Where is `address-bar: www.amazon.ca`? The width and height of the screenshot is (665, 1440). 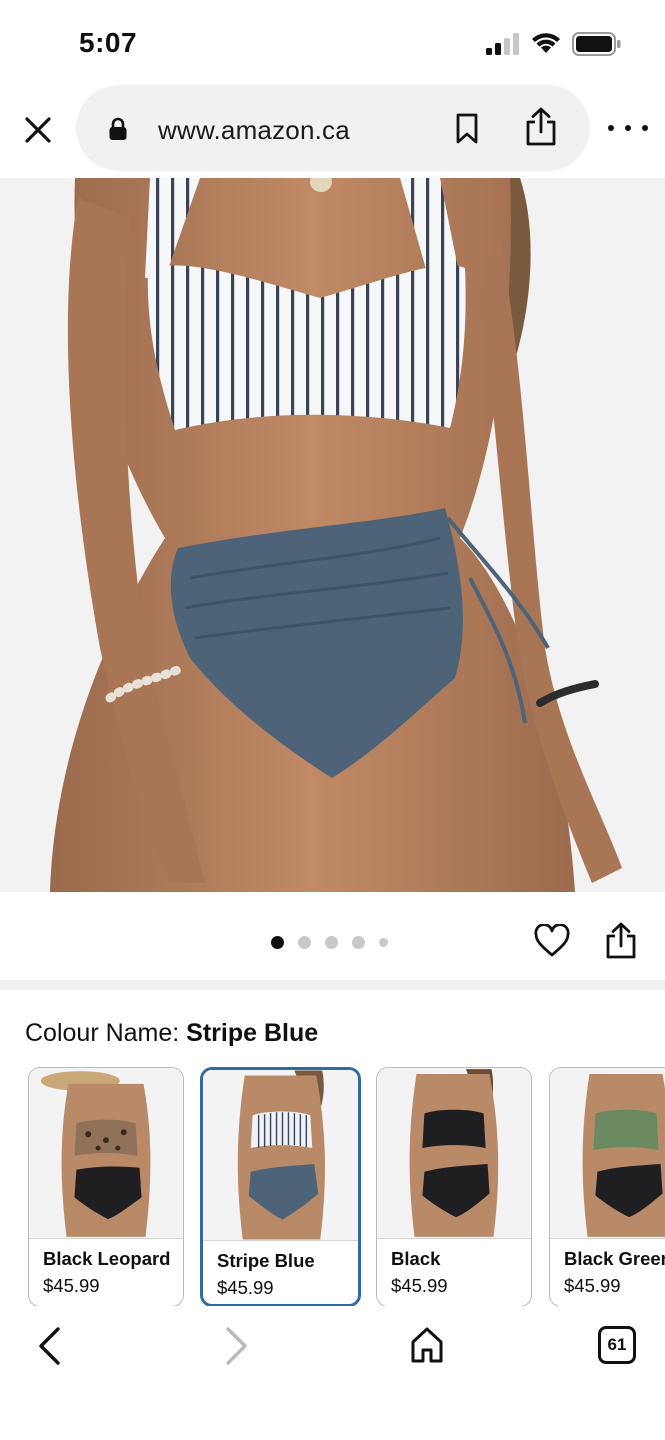
address-bar: www.amazon.ca is located at coordinates (333, 128).